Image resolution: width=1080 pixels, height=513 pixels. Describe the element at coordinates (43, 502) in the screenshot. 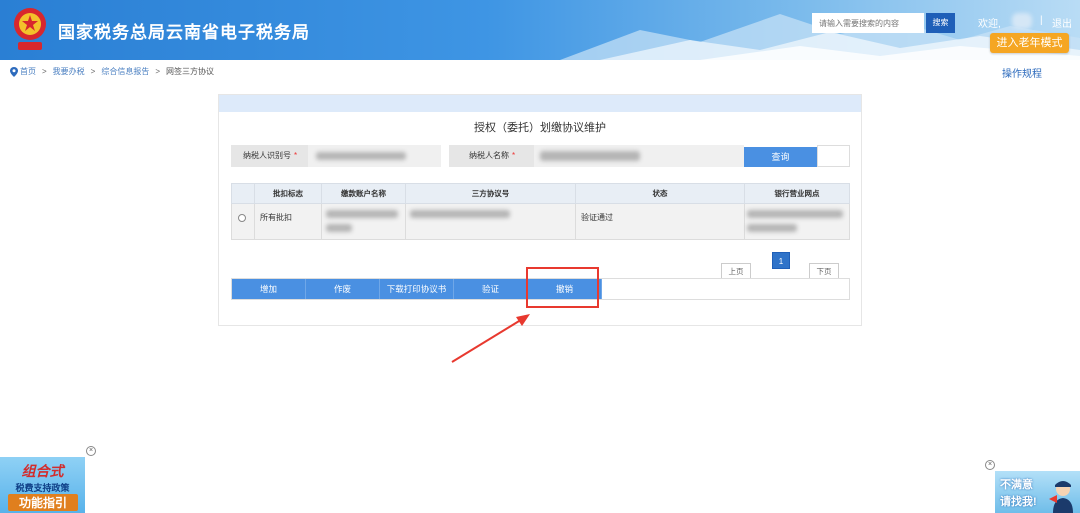

I see `widget-guide-label: 功能指引` at that location.